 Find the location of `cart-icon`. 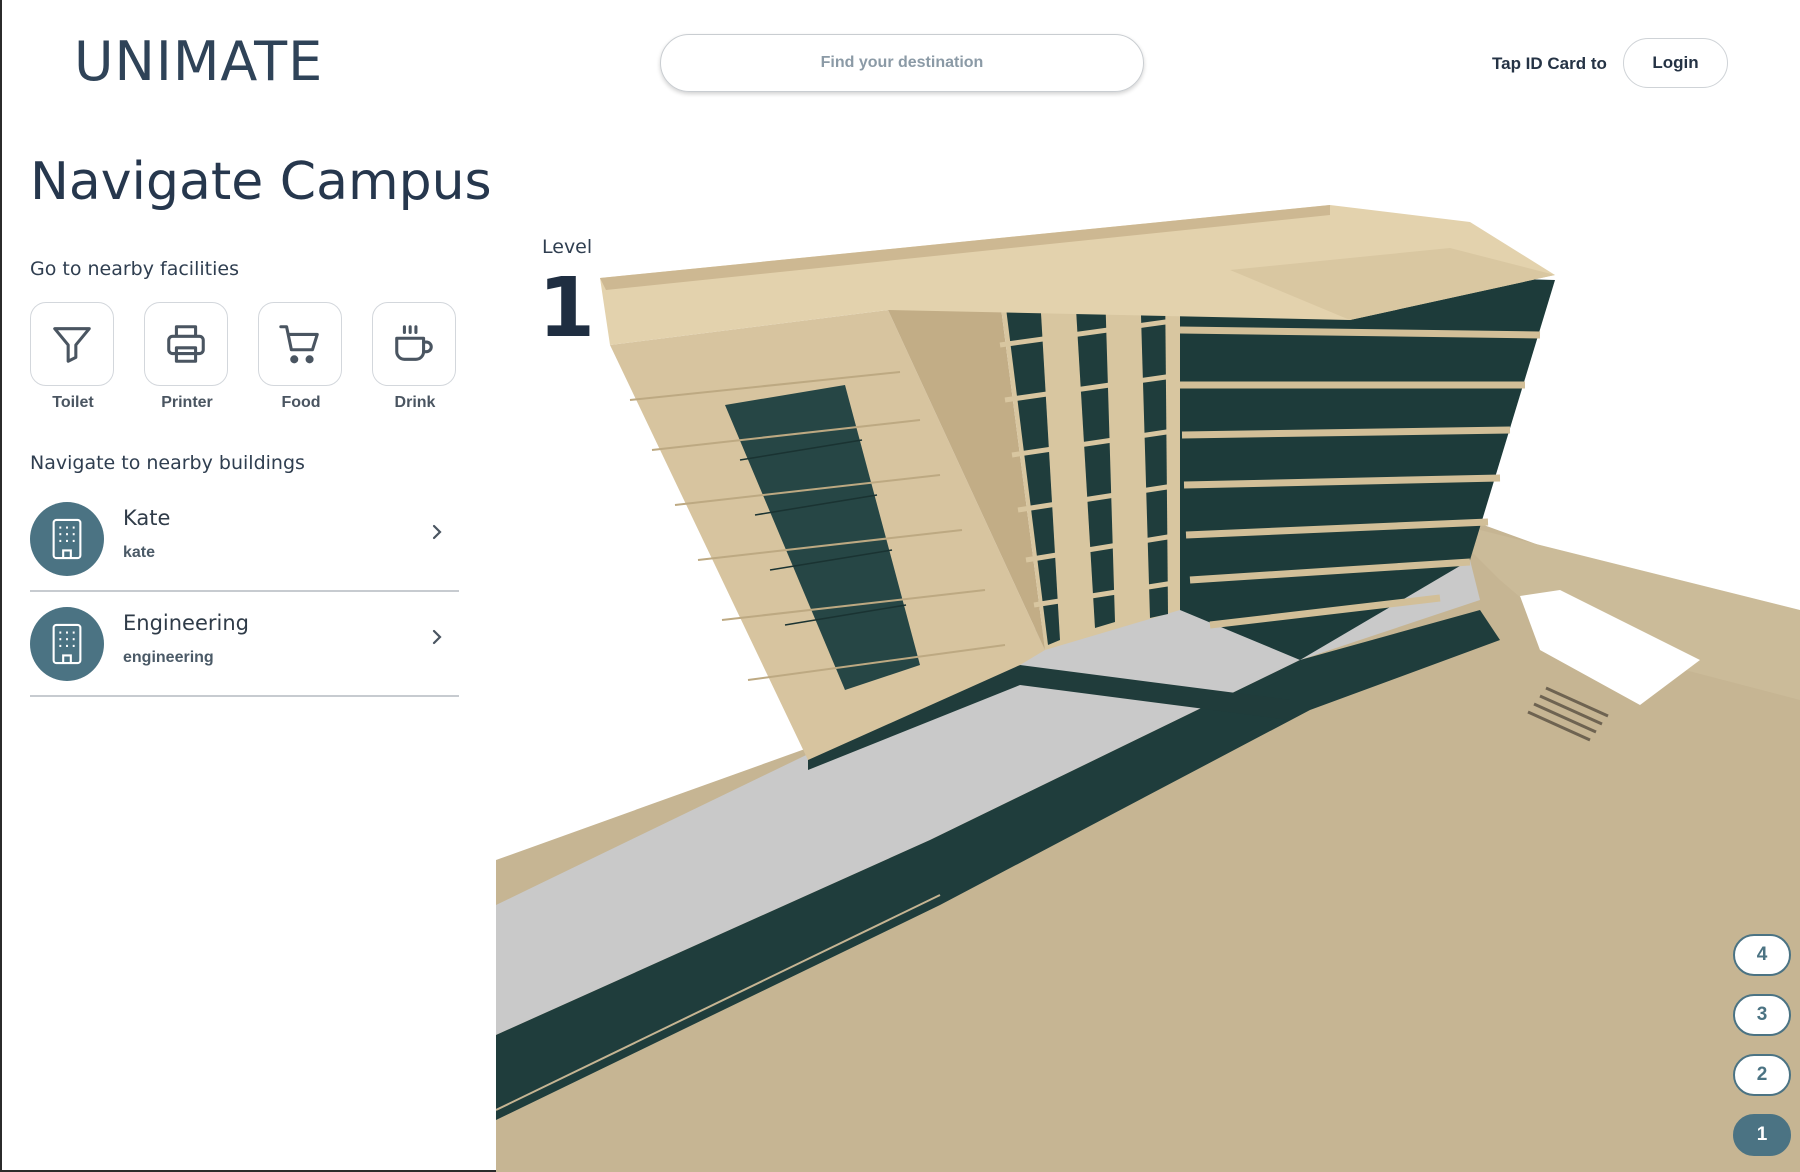

cart-icon is located at coordinates (300, 344).